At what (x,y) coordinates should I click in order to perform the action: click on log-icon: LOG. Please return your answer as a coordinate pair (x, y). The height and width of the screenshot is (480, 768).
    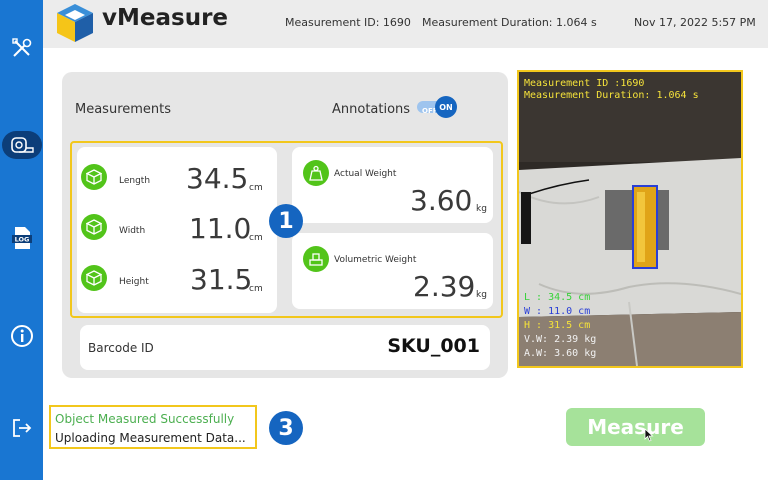
    Looking at the image, I should click on (21, 238).